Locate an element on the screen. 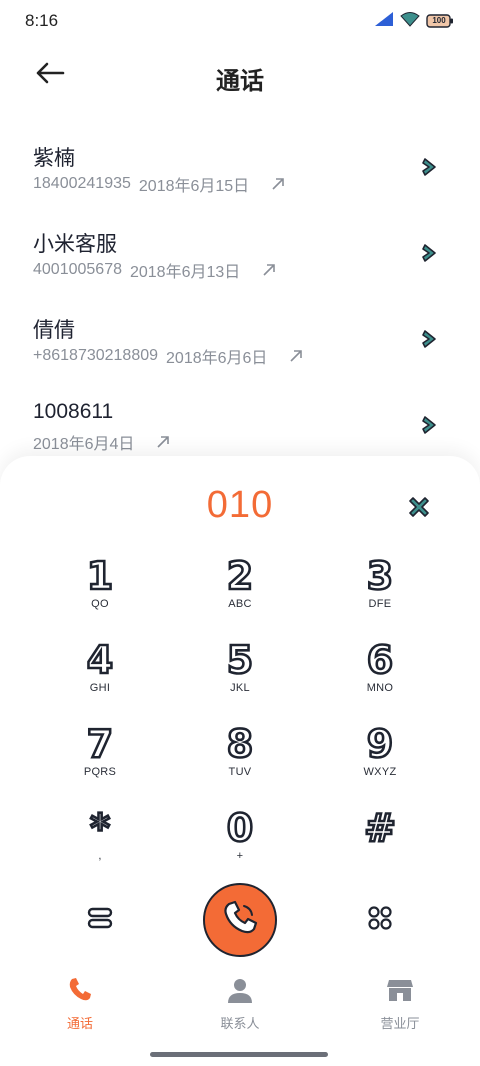 Image resolution: width=480 pixels, height=1066 pixels. phone-number: 18400241935 is located at coordinates (82, 183).